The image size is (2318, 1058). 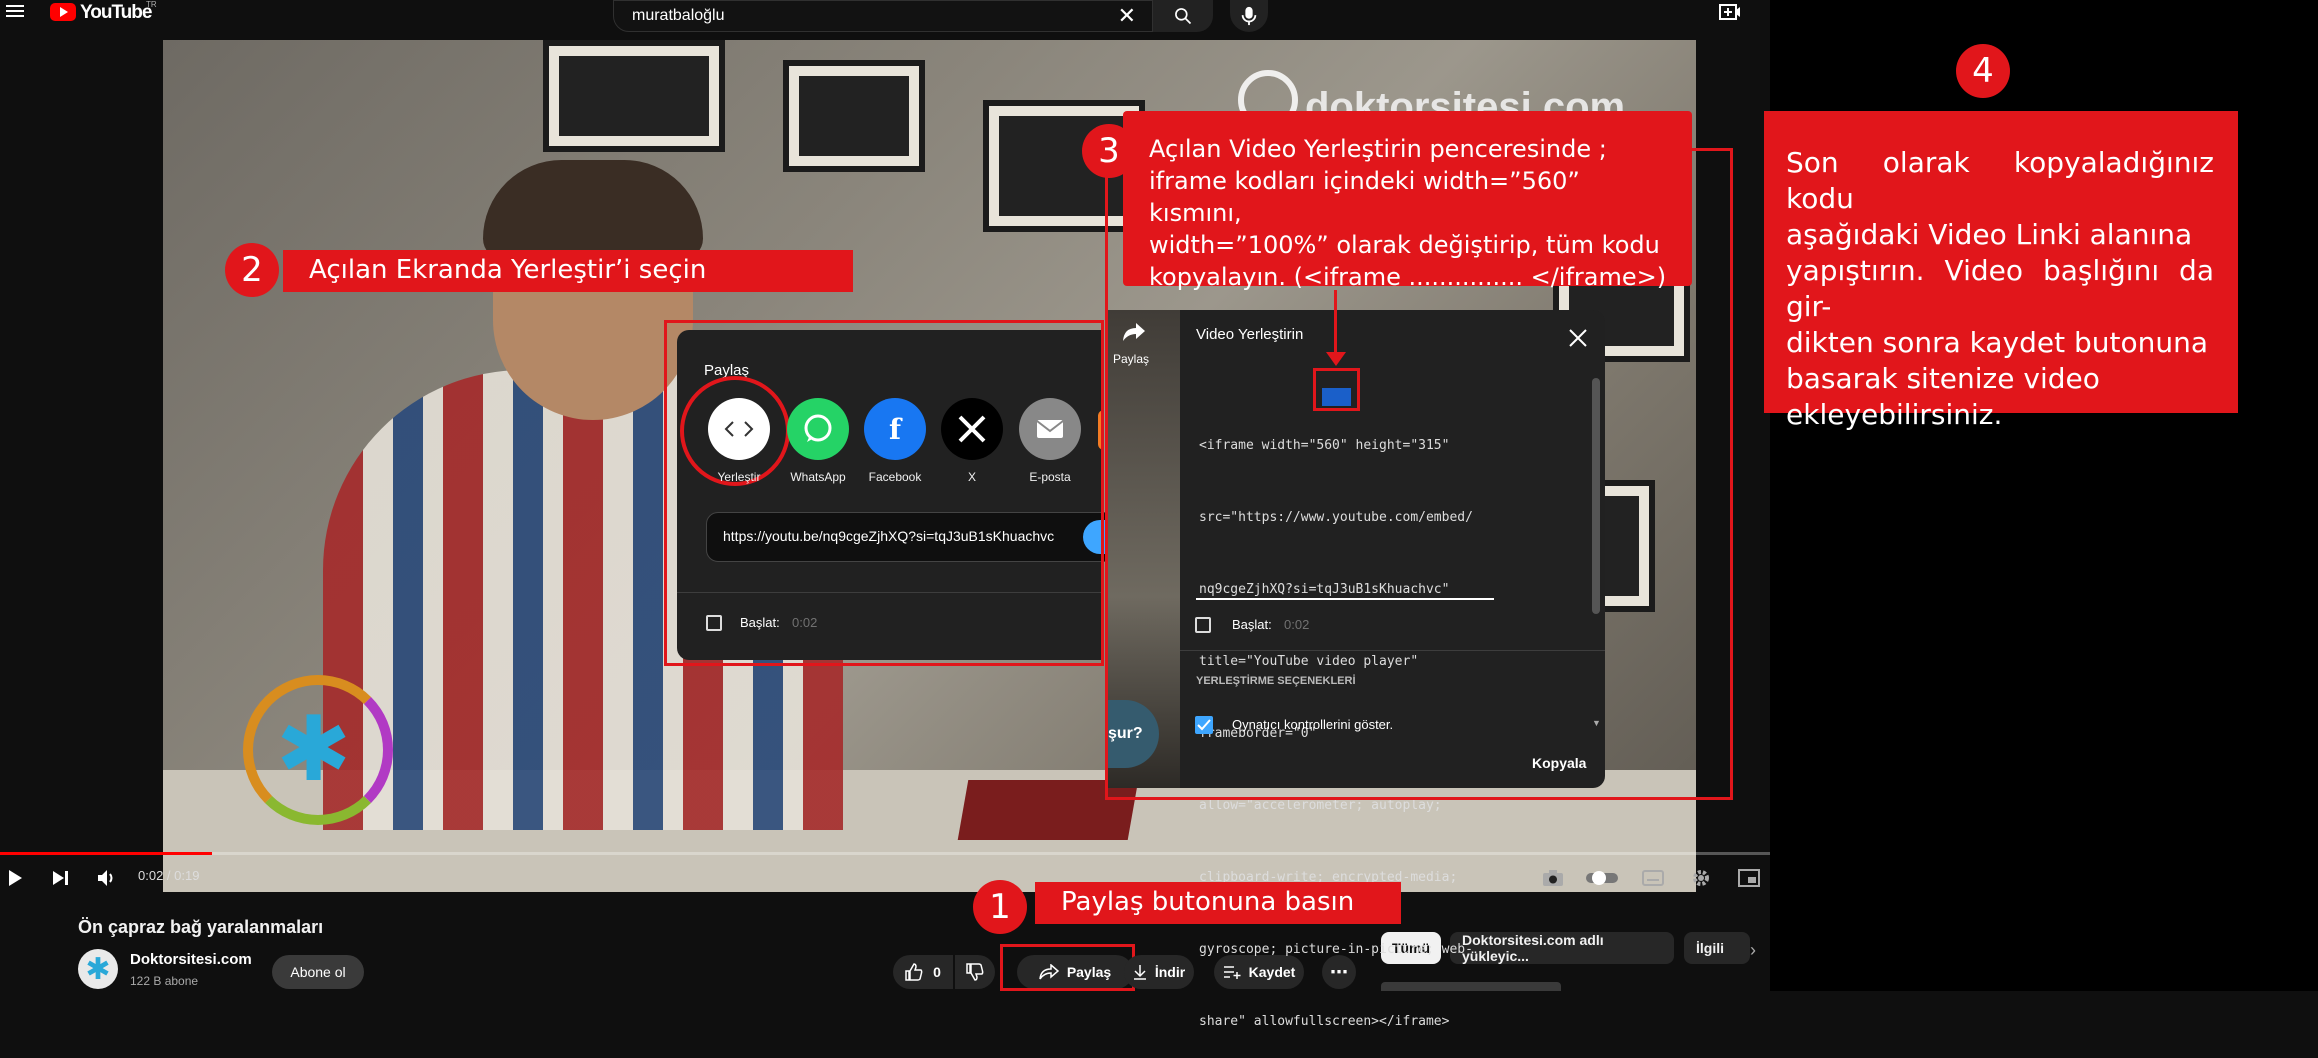 I want to click on code-line: gyroscope; picture-in-picture; web-, so click(x=1336, y=949).